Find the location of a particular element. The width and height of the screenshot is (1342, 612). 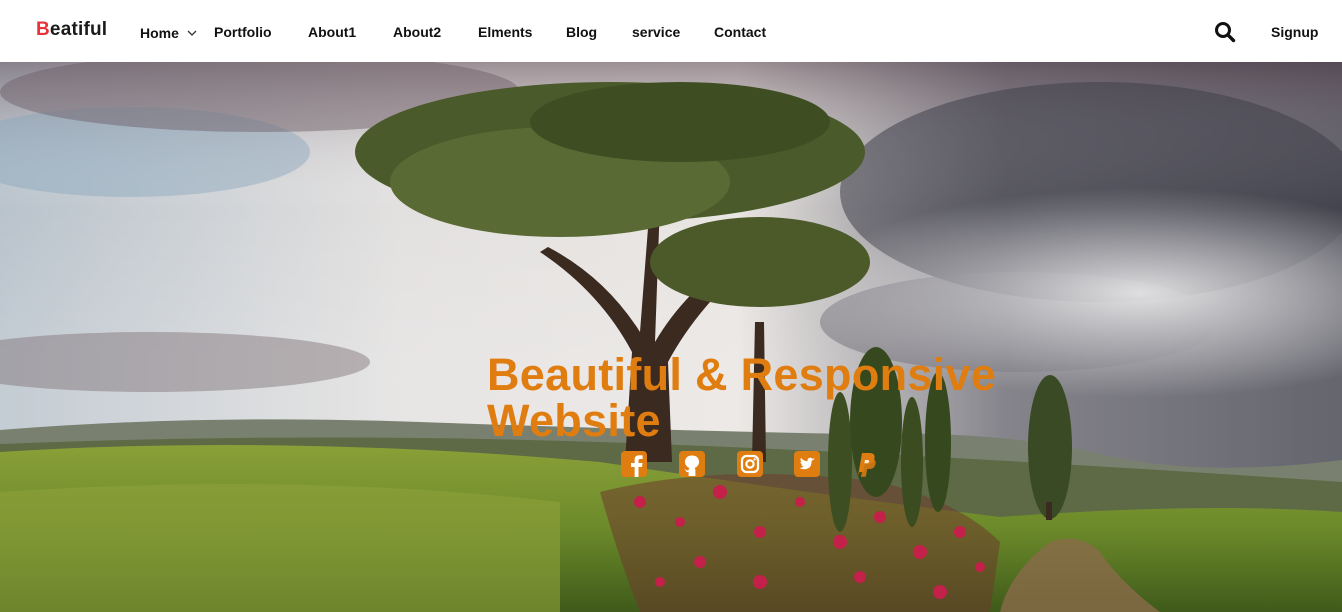

nav-item-label: Home is located at coordinates (159, 33).